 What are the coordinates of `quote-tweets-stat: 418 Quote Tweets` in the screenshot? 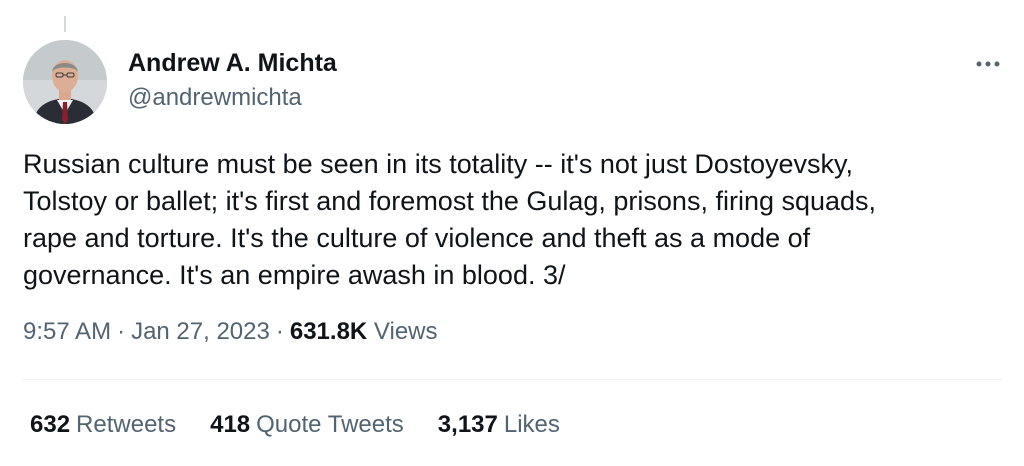 It's located at (307, 425).